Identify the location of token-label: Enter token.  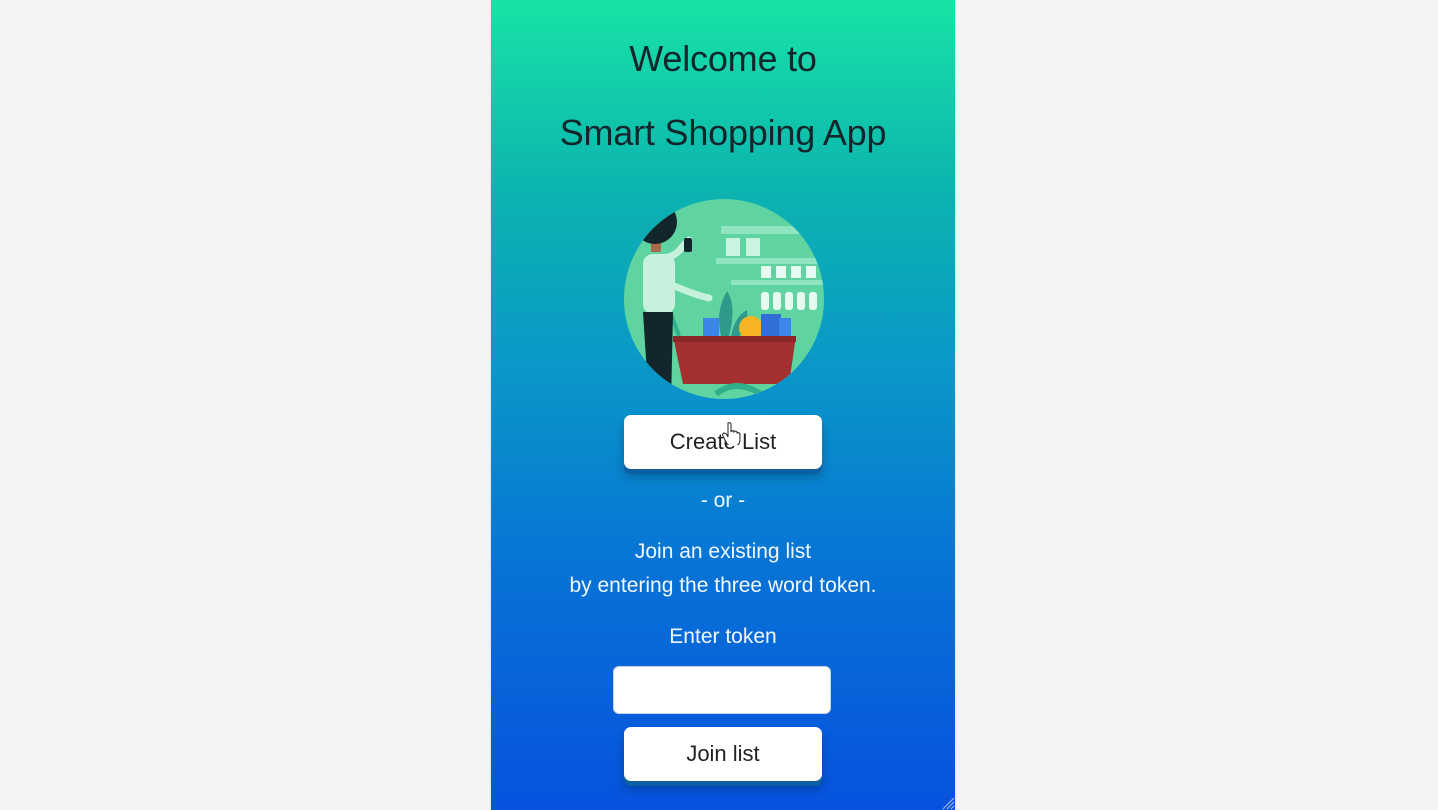
(723, 636).